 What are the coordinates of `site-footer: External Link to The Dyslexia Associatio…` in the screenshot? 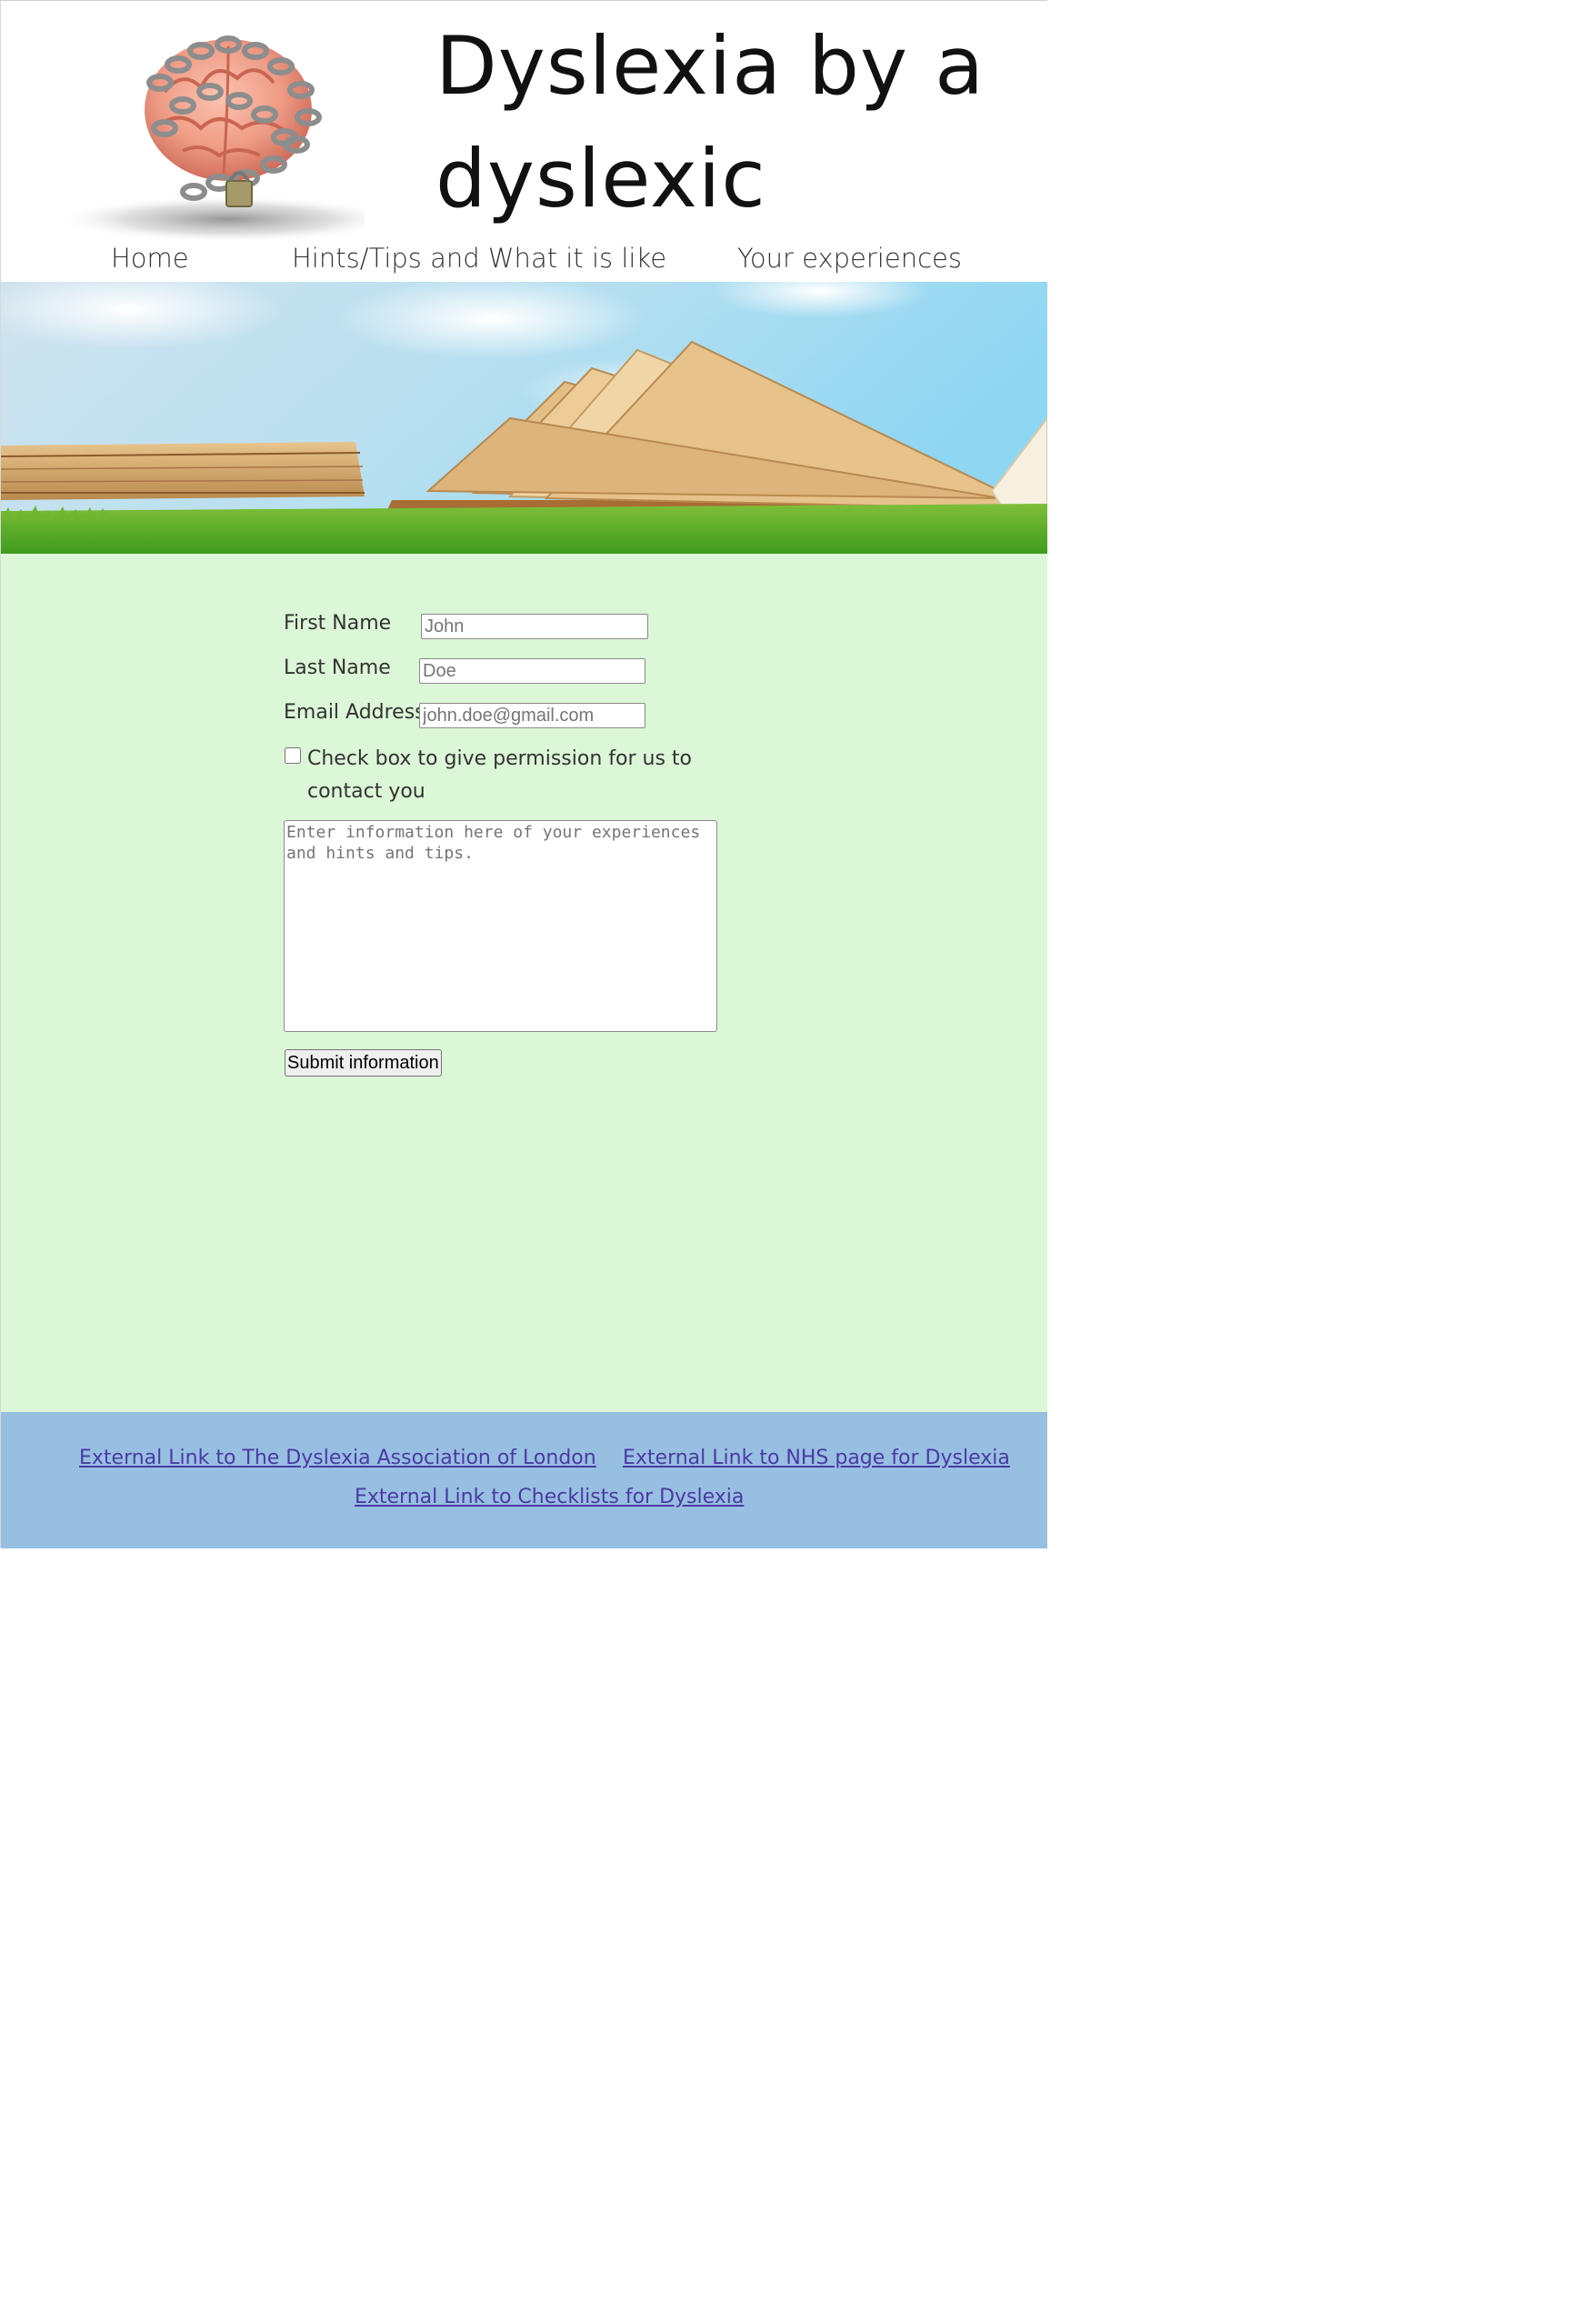 It's located at (524, 1480).